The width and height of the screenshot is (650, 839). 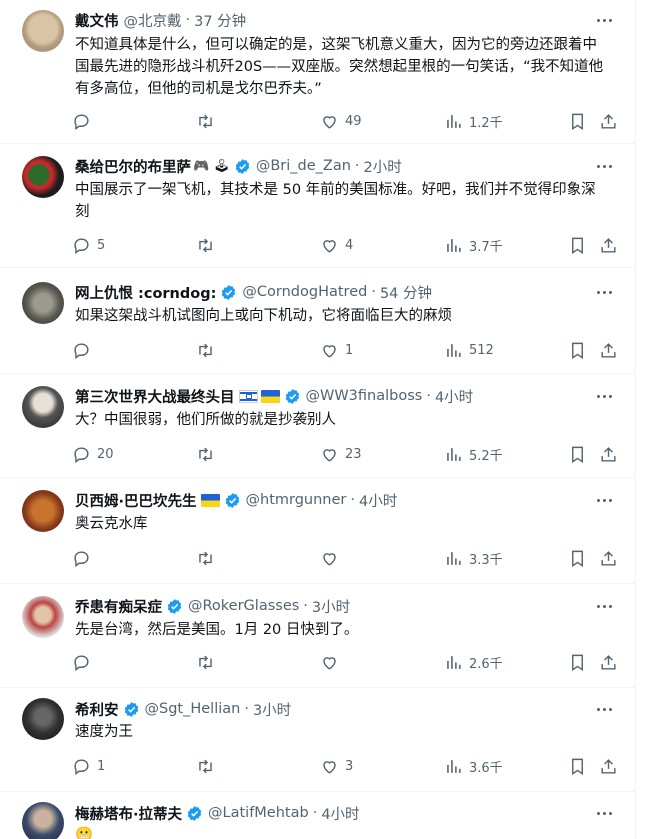 What do you see at coordinates (473, 662) in the screenshot?
I see `views-button: 2.6千` at bounding box center [473, 662].